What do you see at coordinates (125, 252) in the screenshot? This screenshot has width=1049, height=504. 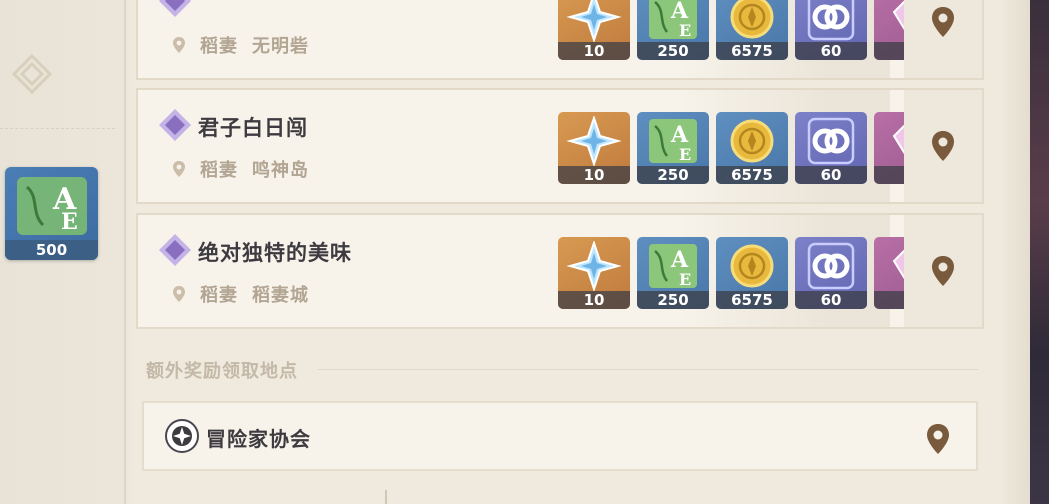 I see `page-spine` at bounding box center [125, 252].